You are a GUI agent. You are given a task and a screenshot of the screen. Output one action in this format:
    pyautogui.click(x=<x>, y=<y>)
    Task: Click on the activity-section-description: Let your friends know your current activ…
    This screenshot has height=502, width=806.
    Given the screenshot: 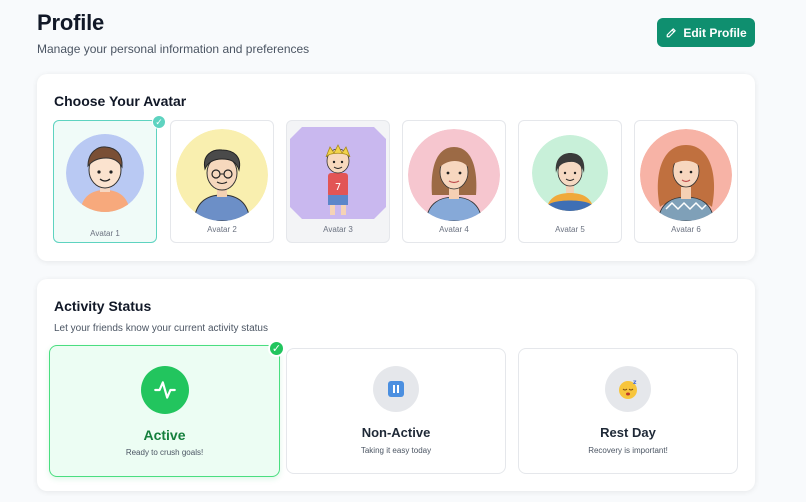 What is the action you would take?
    pyautogui.click(x=161, y=328)
    